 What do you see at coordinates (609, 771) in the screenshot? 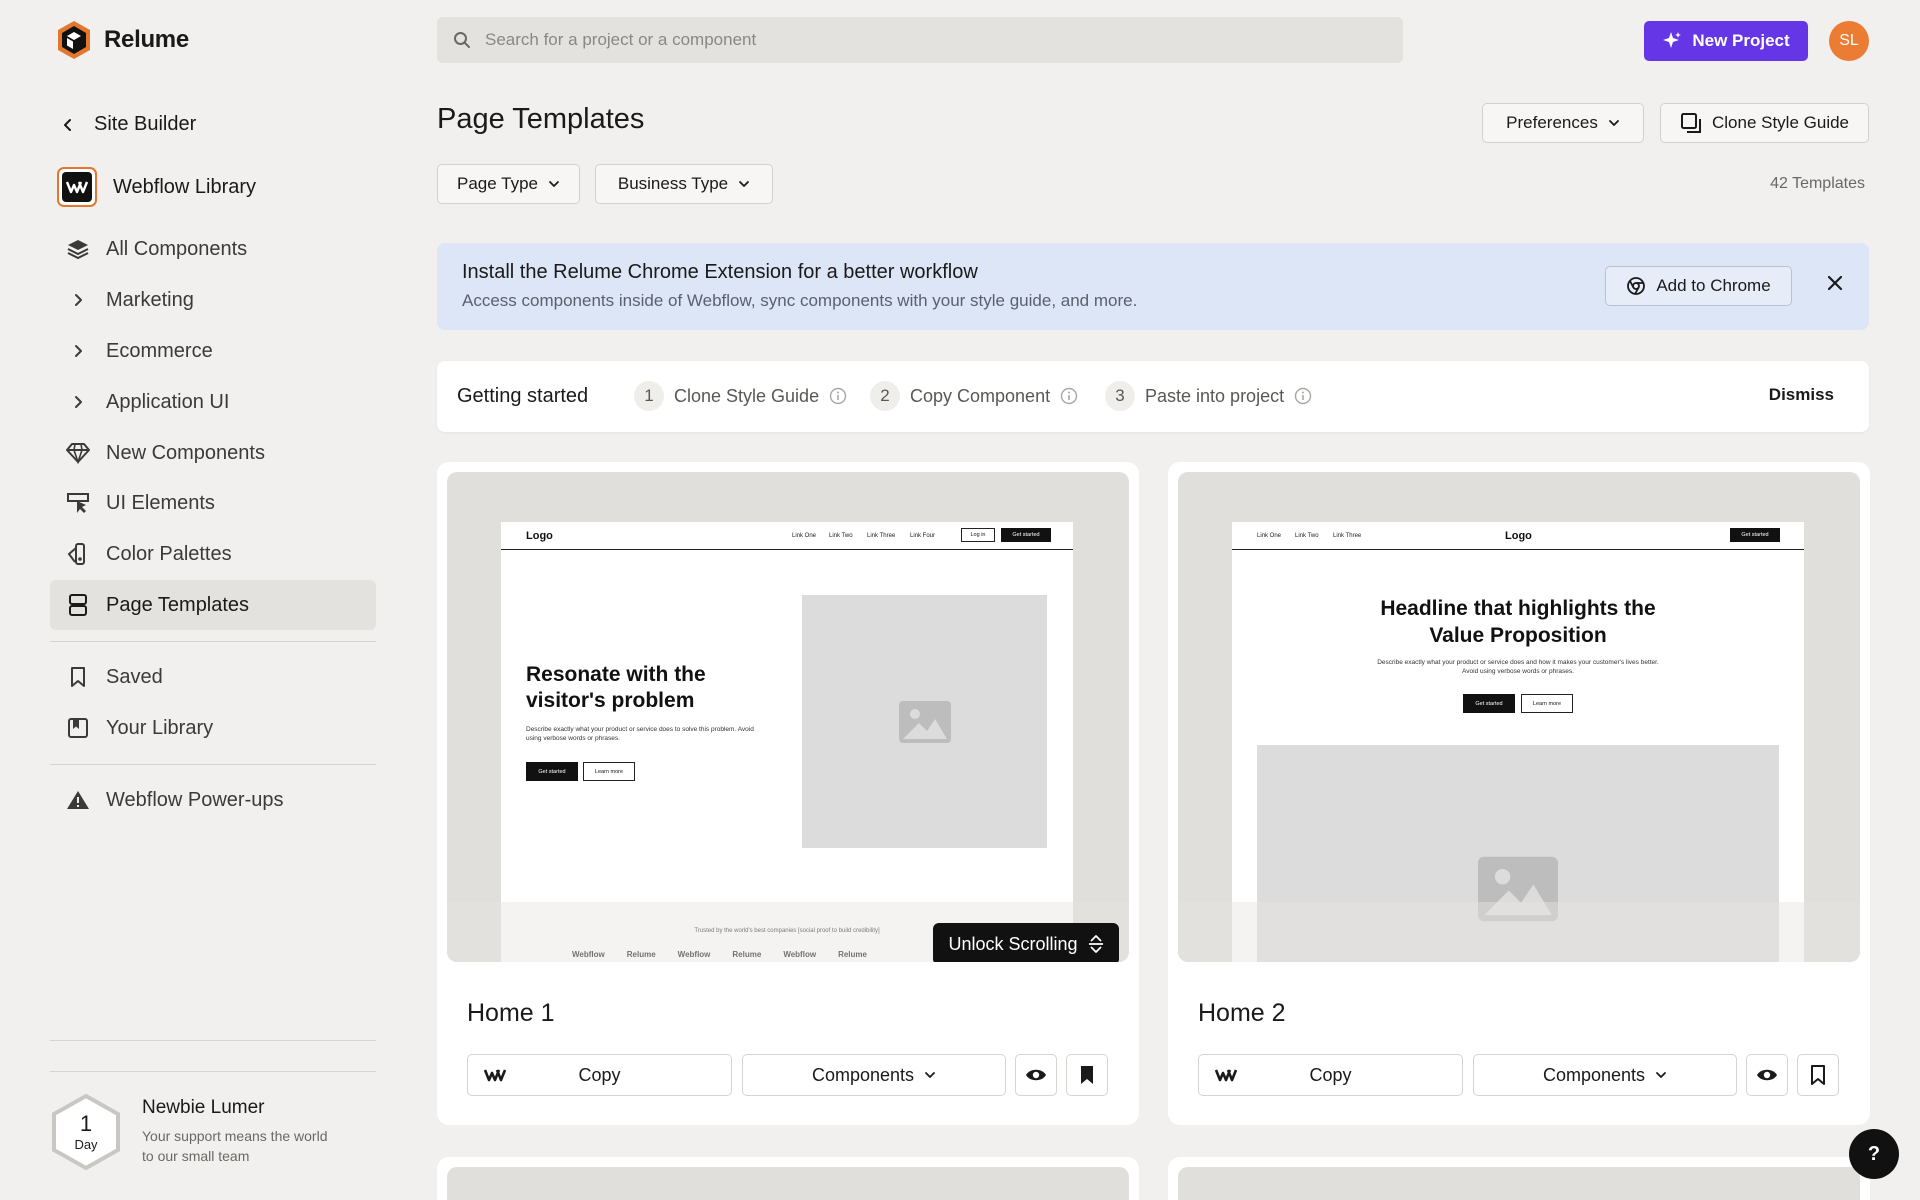
I see `preview-secondary-button: Learn more` at bounding box center [609, 771].